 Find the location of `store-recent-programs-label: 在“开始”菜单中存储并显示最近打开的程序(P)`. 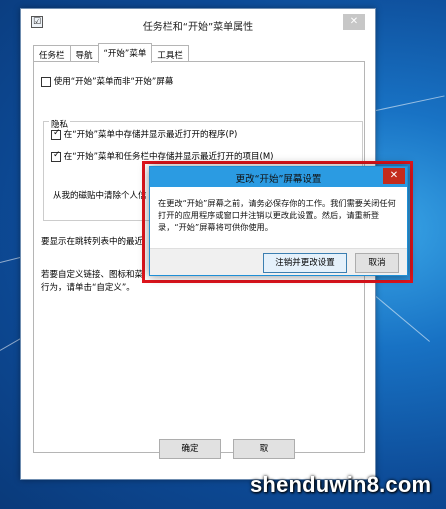

store-recent-programs-label: 在“开始”菜单中存储并显示最近打开的程序(P) is located at coordinates (150, 135).